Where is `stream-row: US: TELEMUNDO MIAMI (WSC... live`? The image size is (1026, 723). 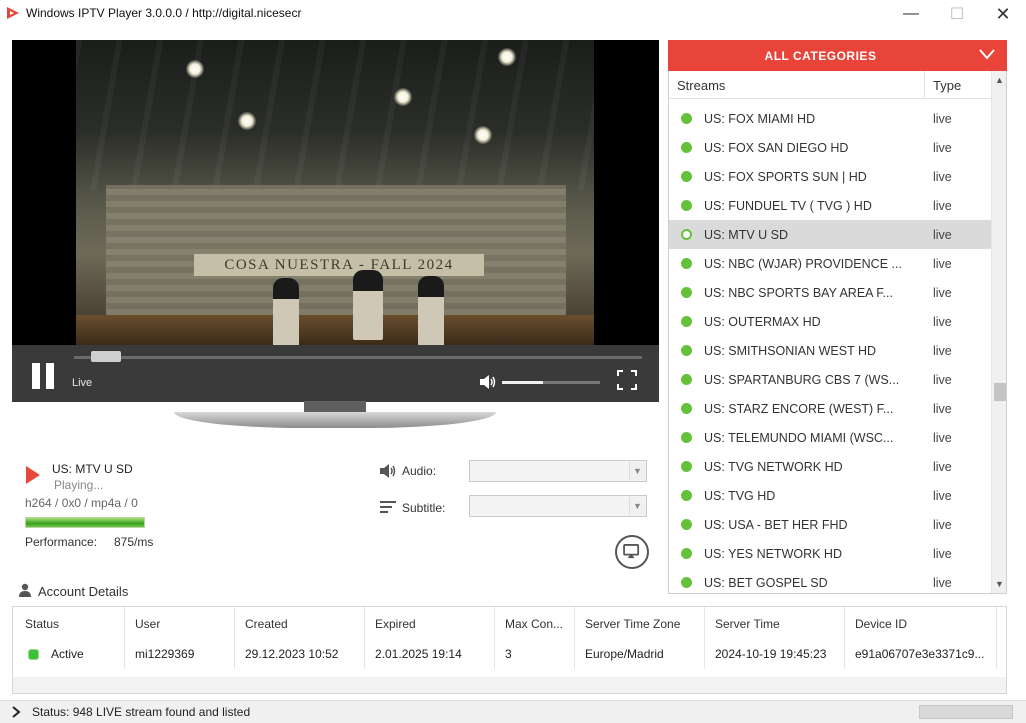
stream-row: US: TELEMUNDO MIAMI (WSC... live is located at coordinates (830, 437).